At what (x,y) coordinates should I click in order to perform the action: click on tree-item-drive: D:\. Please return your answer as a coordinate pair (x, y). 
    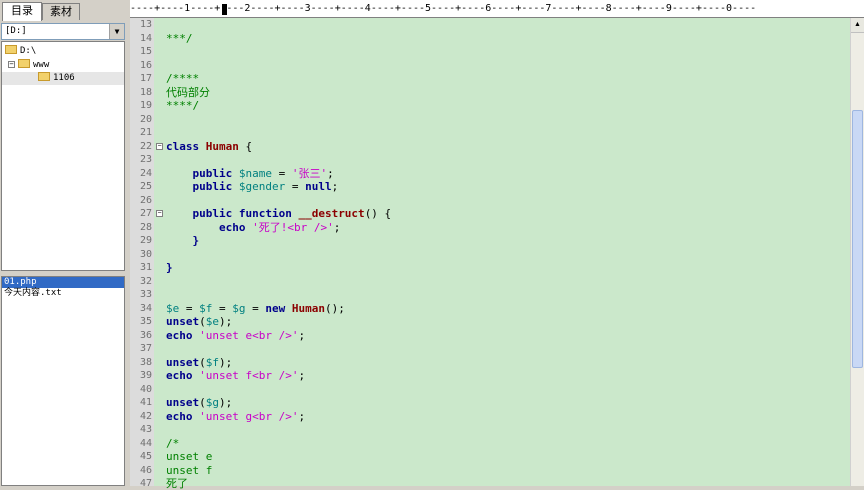
    Looking at the image, I should click on (20, 51).